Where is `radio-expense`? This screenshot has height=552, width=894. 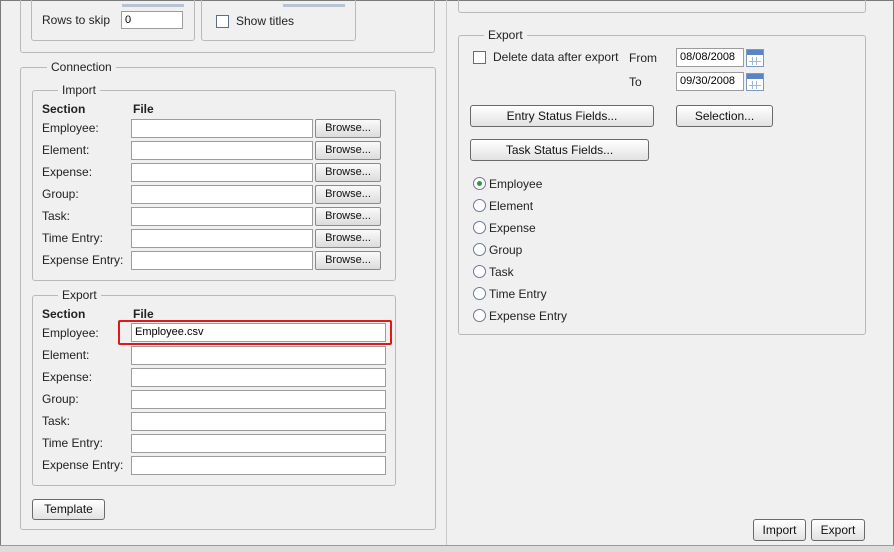 radio-expense is located at coordinates (479, 227).